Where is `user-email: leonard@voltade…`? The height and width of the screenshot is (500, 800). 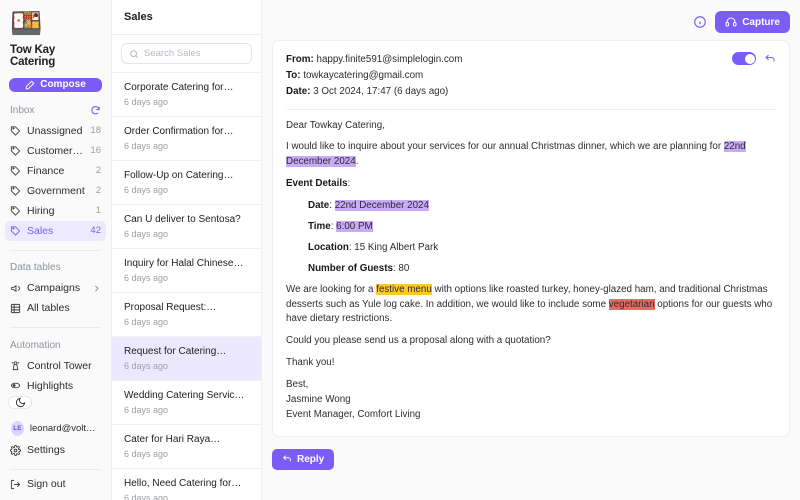 user-email: leonard@voltade… is located at coordinates (64, 429).